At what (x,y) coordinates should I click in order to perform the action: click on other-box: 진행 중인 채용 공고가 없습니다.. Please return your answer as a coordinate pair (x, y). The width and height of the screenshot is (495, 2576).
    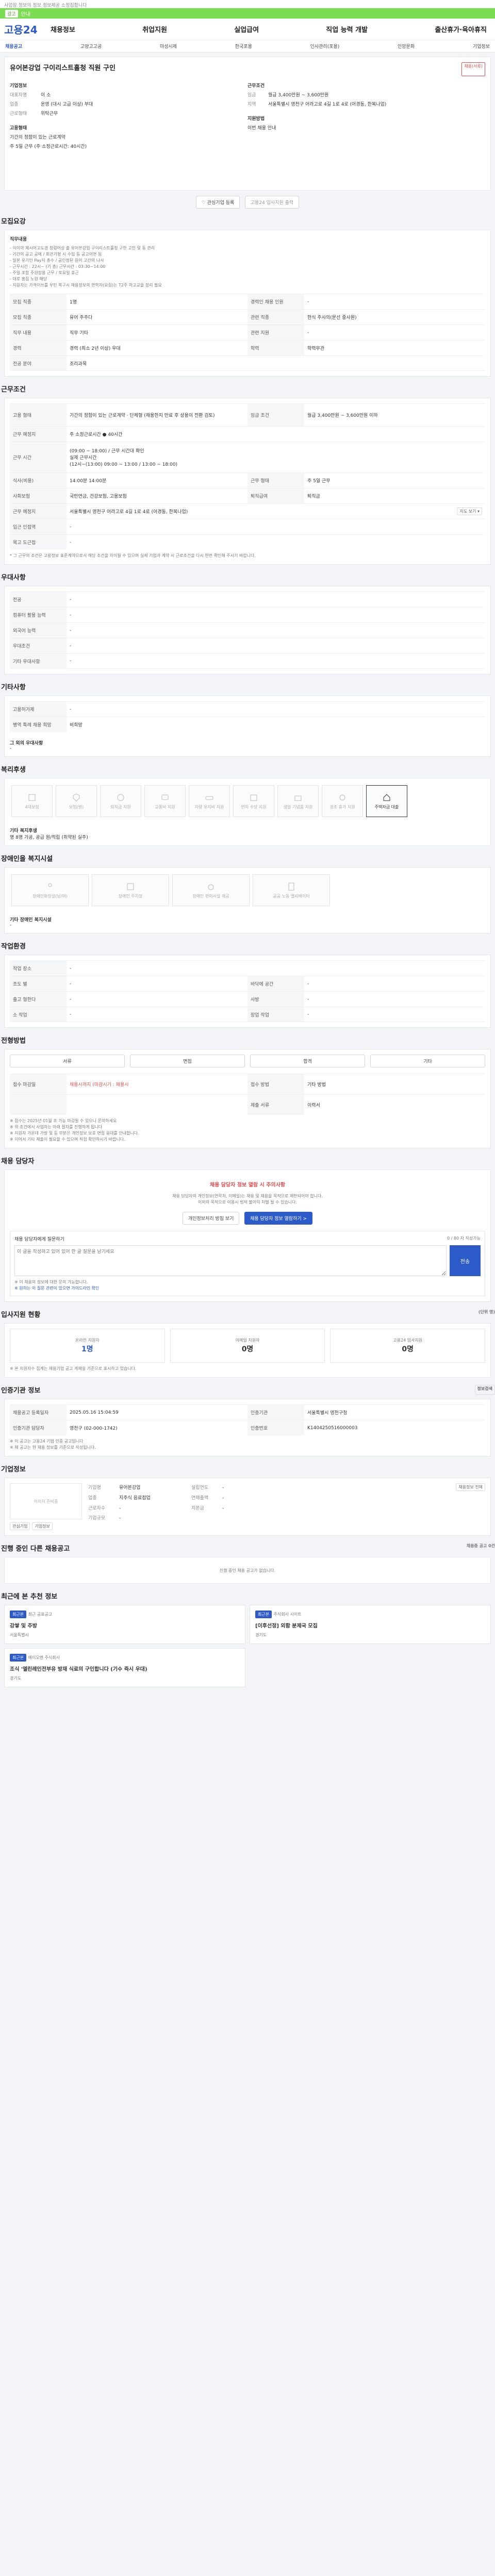
    Looking at the image, I should click on (247, 1570).